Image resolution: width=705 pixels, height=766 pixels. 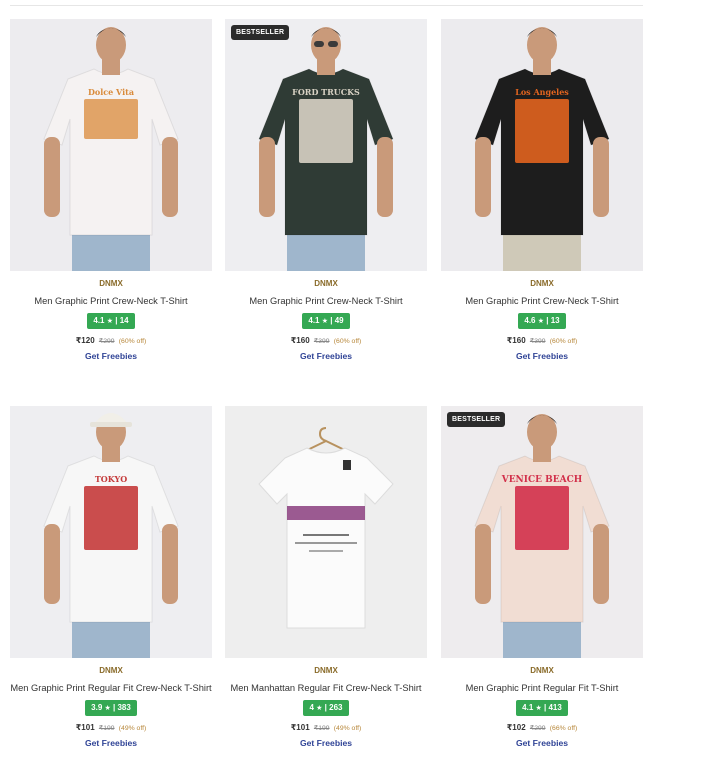 What do you see at coordinates (516, 727) in the screenshot?
I see `sale-price: ₹102` at bounding box center [516, 727].